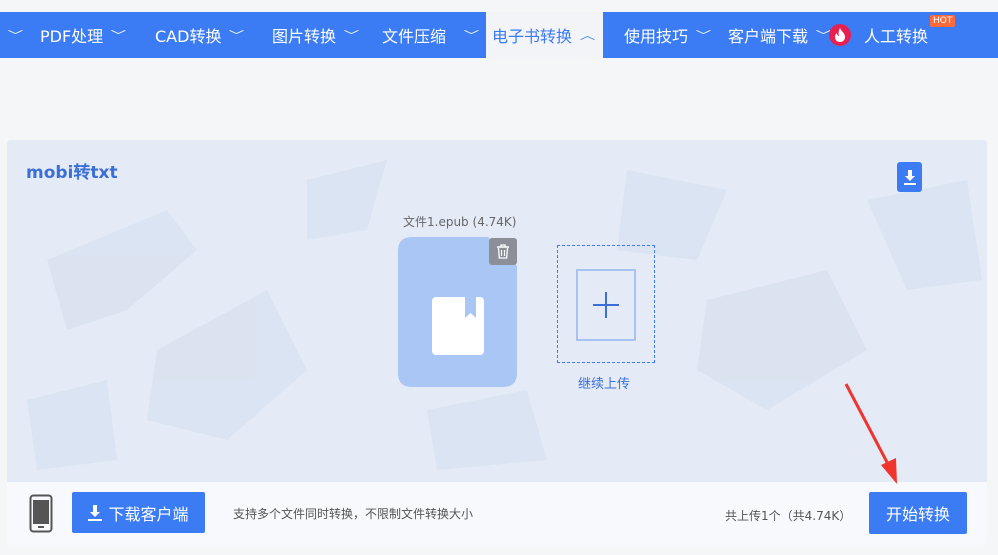  I want to click on nav-item-label: 电子书转换, so click(532, 36).